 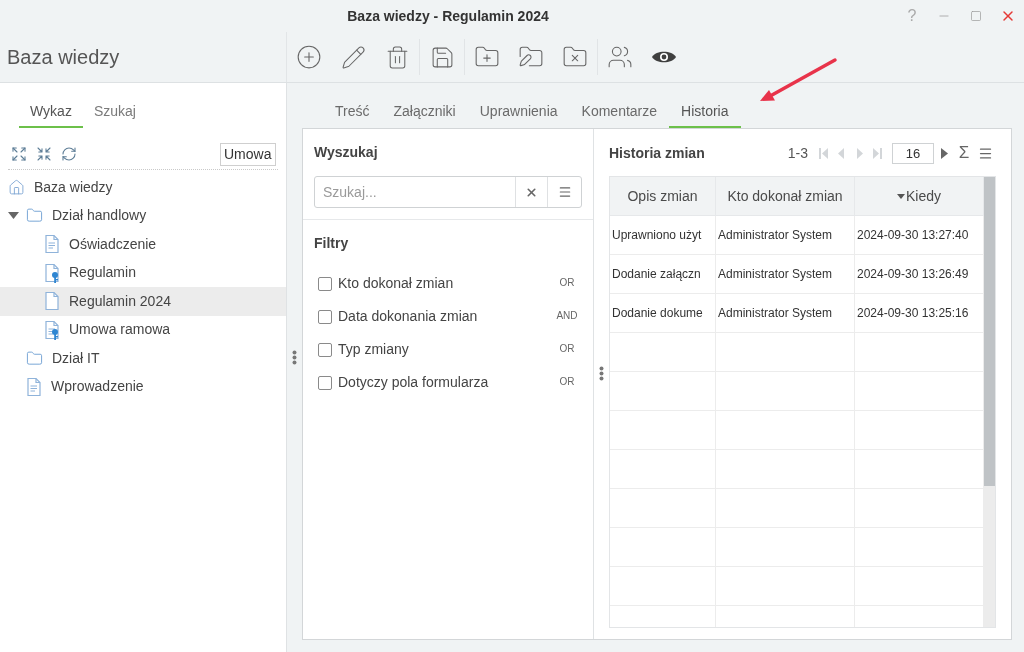 What do you see at coordinates (248, 154) in the screenshot?
I see `filter-field: Umowa` at bounding box center [248, 154].